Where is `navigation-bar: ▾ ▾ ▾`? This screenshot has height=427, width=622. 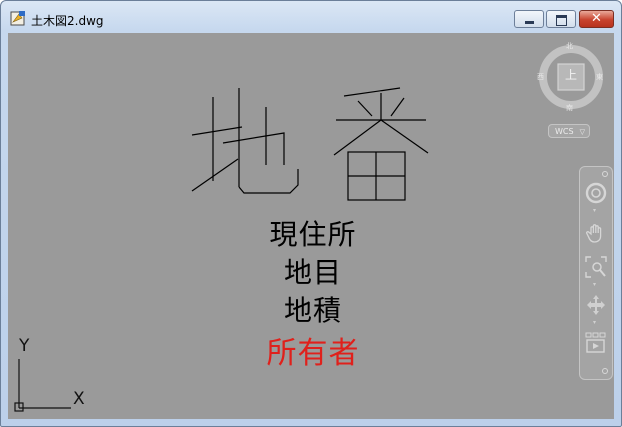 navigation-bar: ▾ ▾ ▾ is located at coordinates (596, 273).